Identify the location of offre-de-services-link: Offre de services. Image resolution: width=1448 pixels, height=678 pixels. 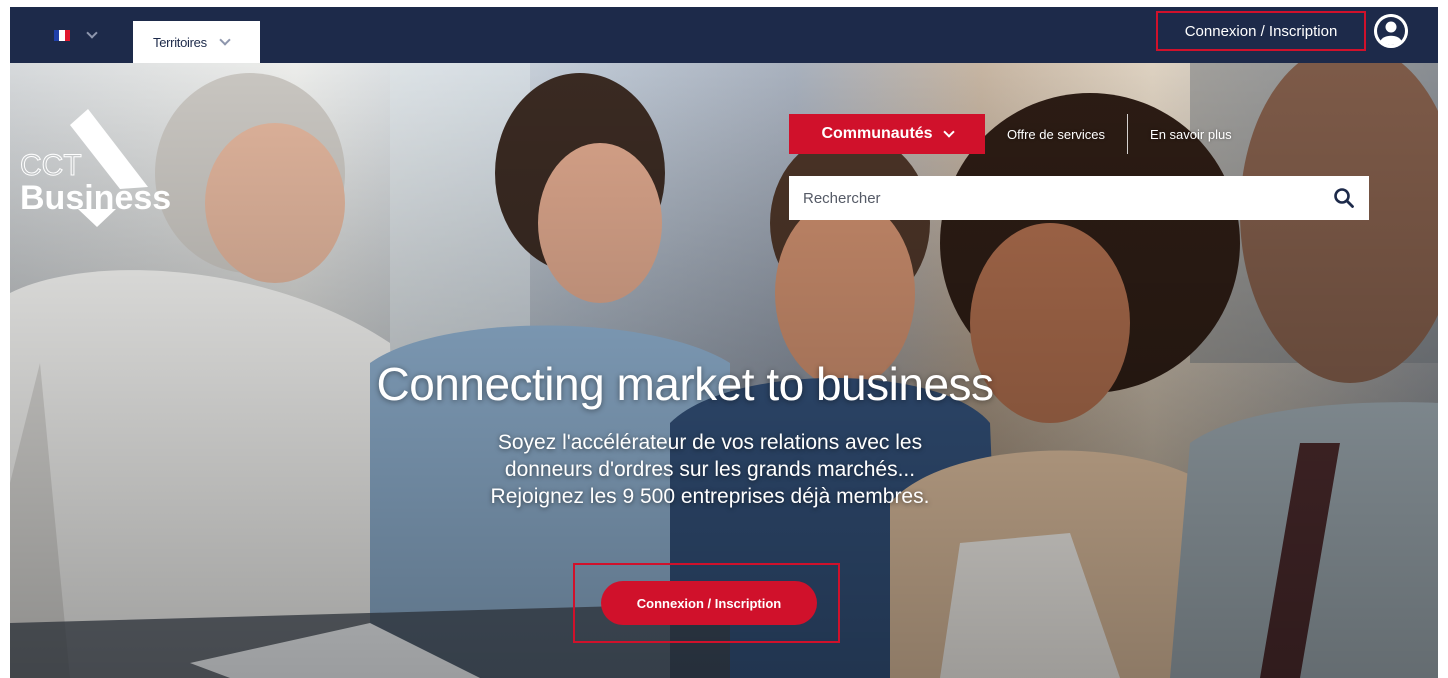
(1056, 134).